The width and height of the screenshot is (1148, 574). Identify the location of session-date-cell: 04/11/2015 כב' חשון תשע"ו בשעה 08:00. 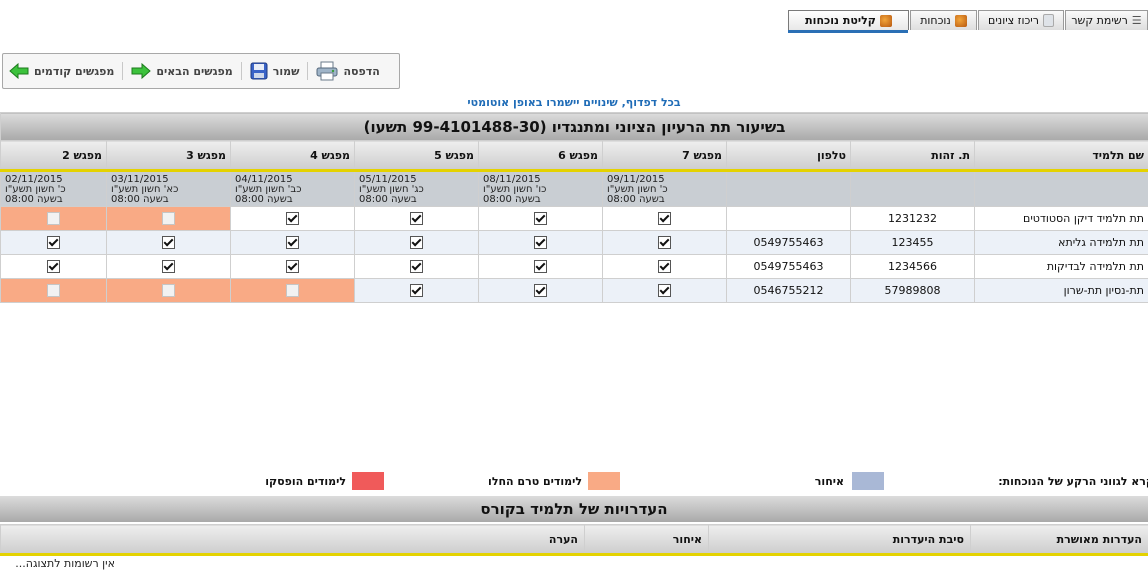
(292, 188).